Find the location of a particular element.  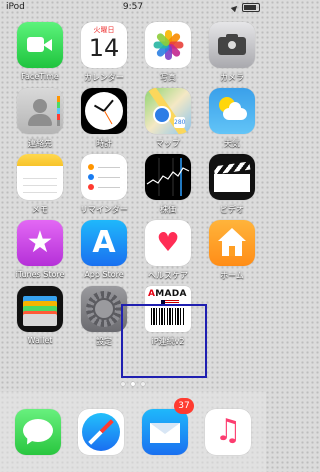

amada-logo: AMADA is located at coordinates (167, 294).